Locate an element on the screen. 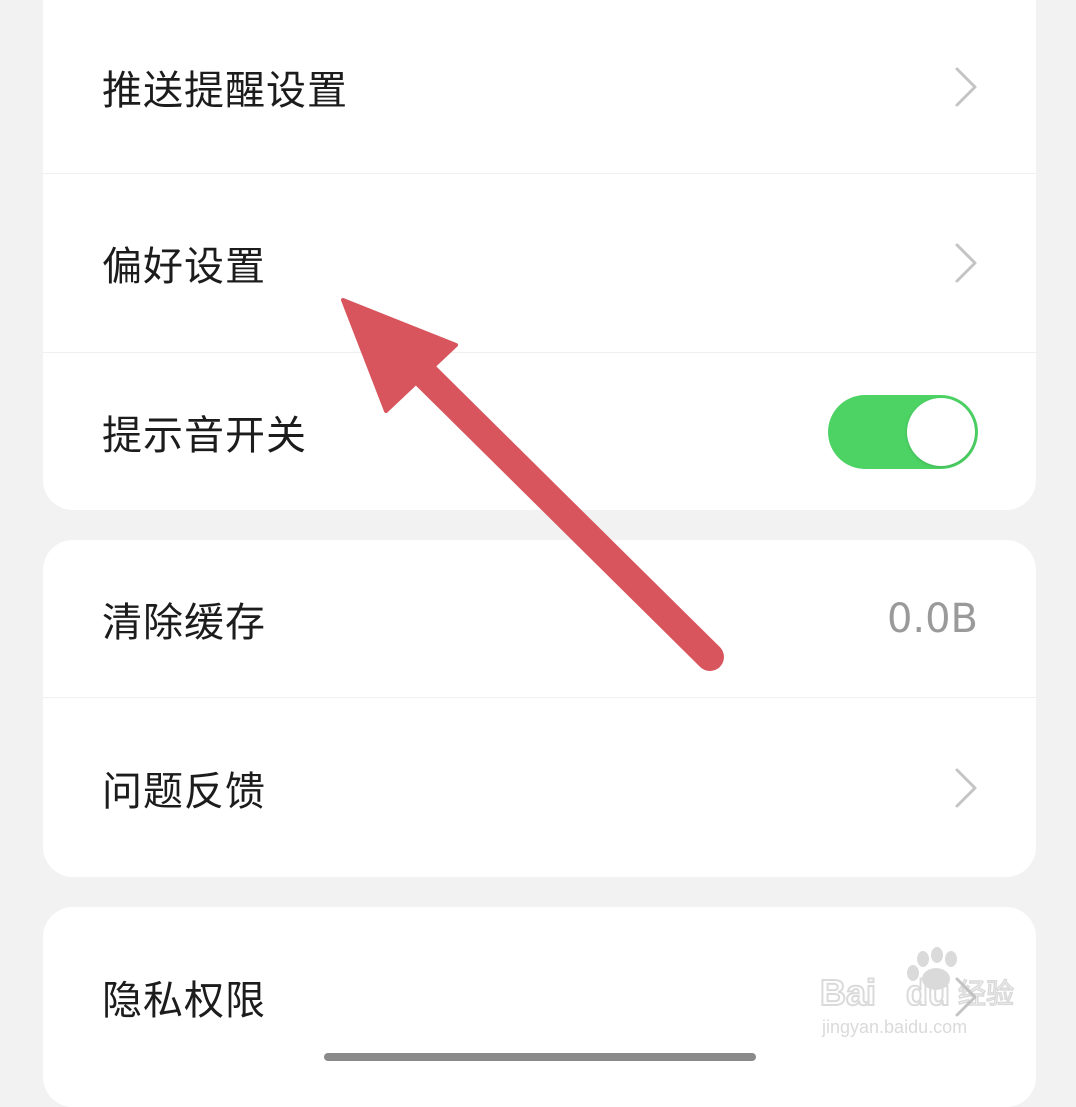 This screenshot has width=1076, height=1107. svg-text: 经验 is located at coordinates (986, 993).